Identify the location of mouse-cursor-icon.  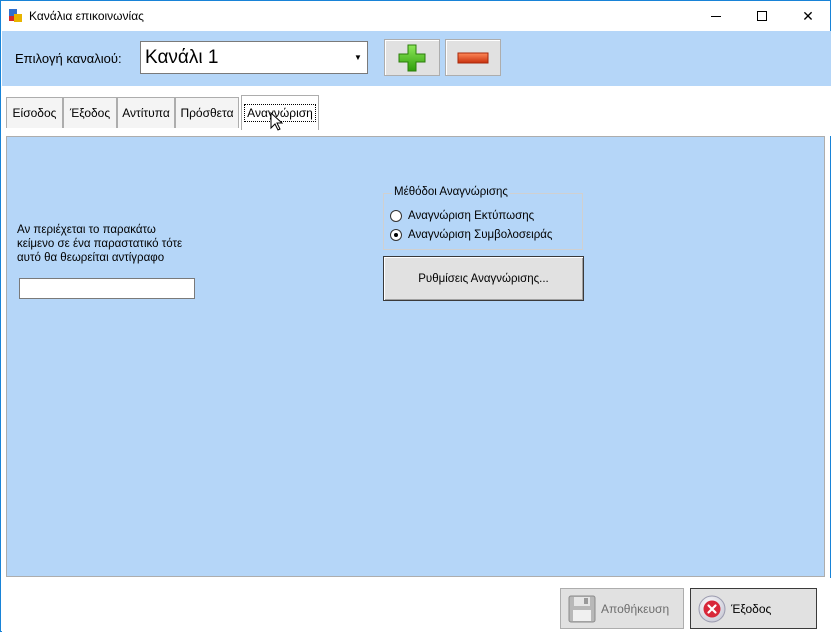
(277, 121).